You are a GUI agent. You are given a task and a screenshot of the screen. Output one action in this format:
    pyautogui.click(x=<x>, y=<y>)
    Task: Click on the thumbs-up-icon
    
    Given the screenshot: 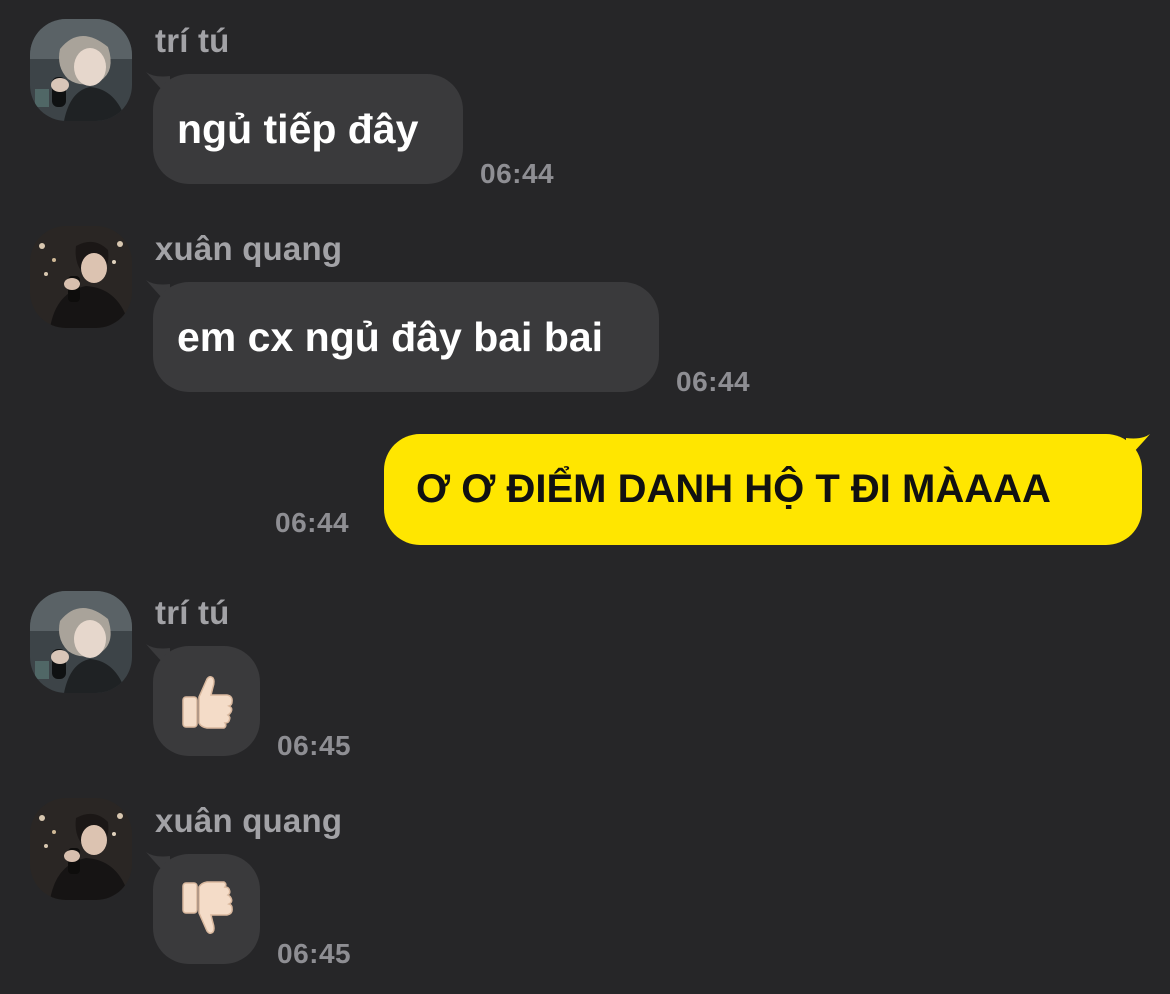 What is the action you would take?
    pyautogui.click(x=207, y=702)
    